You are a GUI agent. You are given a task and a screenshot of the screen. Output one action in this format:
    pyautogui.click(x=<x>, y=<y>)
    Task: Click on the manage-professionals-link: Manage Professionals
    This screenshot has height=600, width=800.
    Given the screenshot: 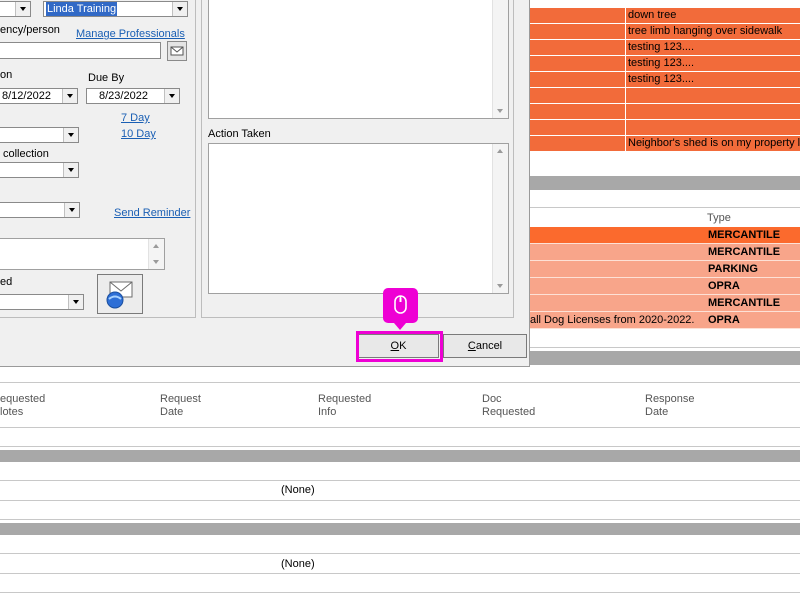 What is the action you would take?
    pyautogui.click(x=130, y=34)
    